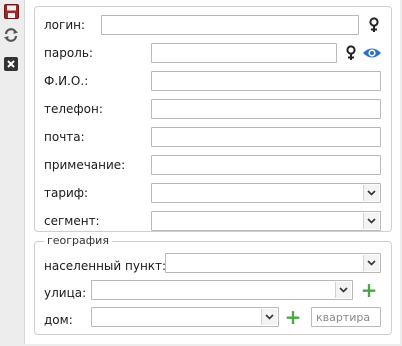 This screenshot has height=346, width=402. I want to click on eye-icon, so click(372, 53).